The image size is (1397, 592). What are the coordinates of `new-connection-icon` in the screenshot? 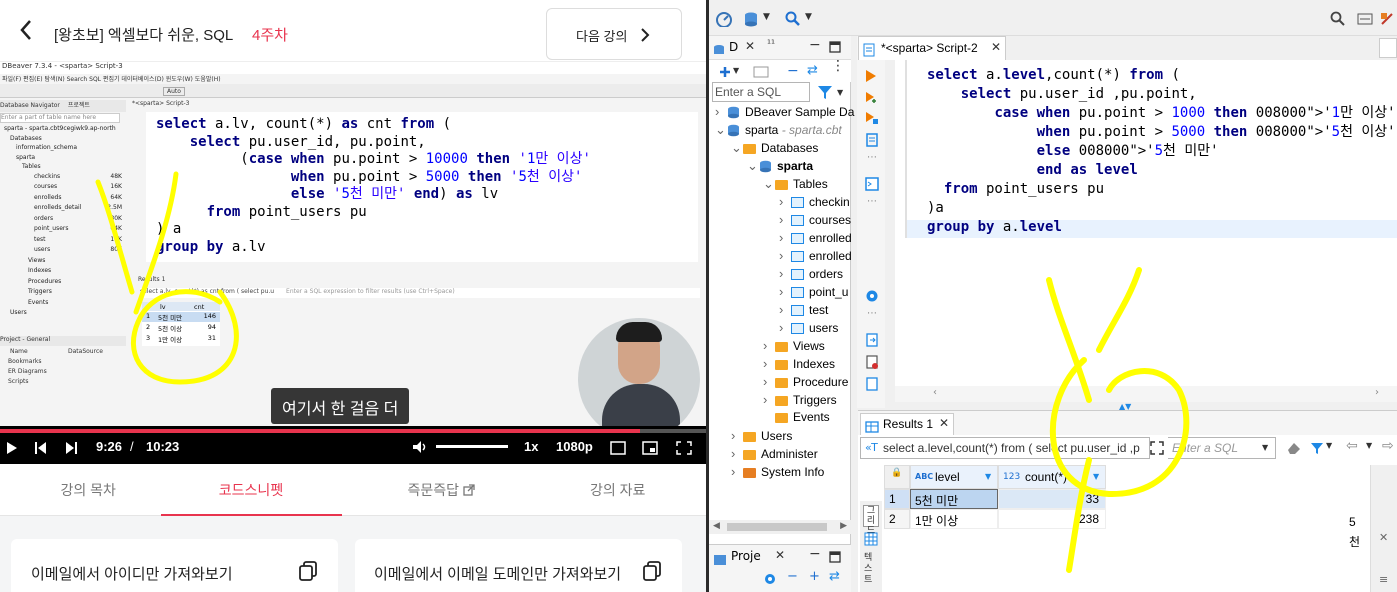 It's located at (725, 73).